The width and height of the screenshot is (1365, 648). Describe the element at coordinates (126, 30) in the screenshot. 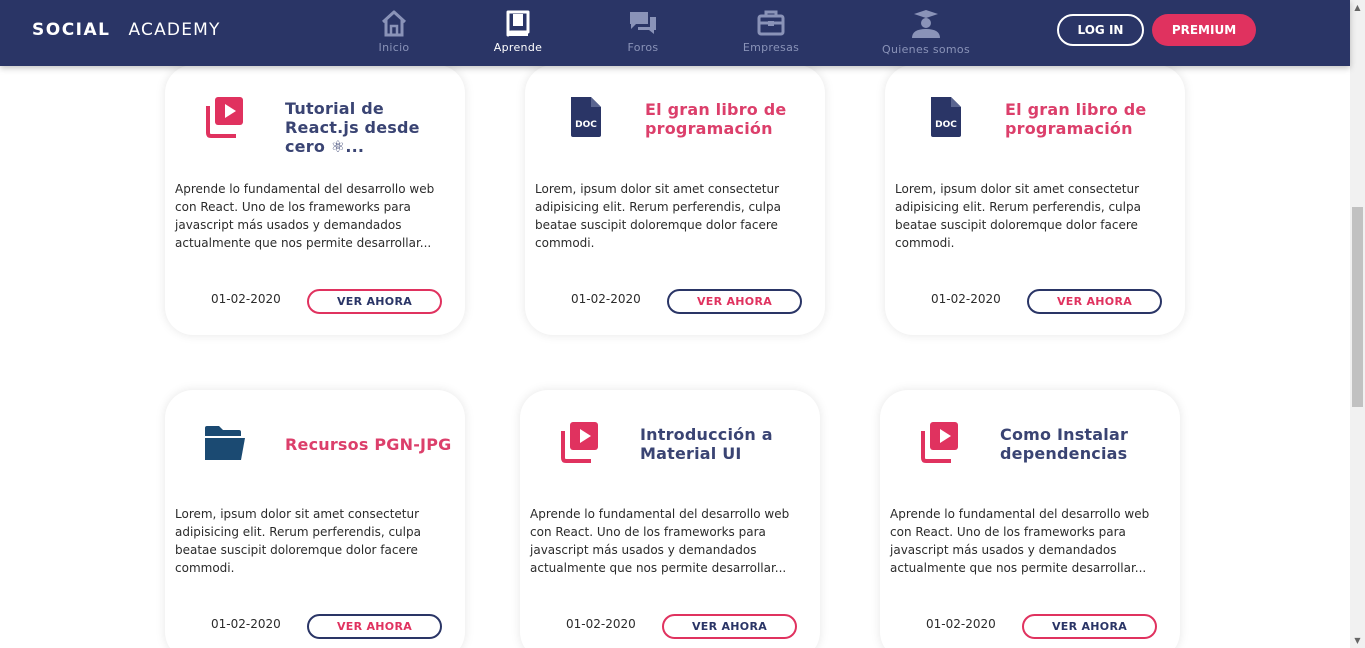

I see `brand-logo: SOCIAL ACADEMY` at that location.